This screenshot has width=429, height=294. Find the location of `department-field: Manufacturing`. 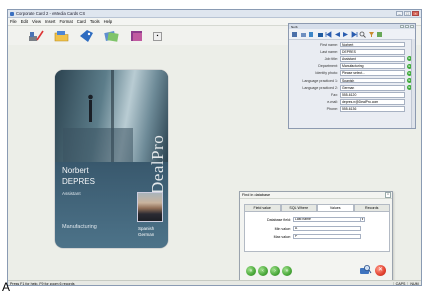

department-field: Manufacturing is located at coordinates (372, 66).